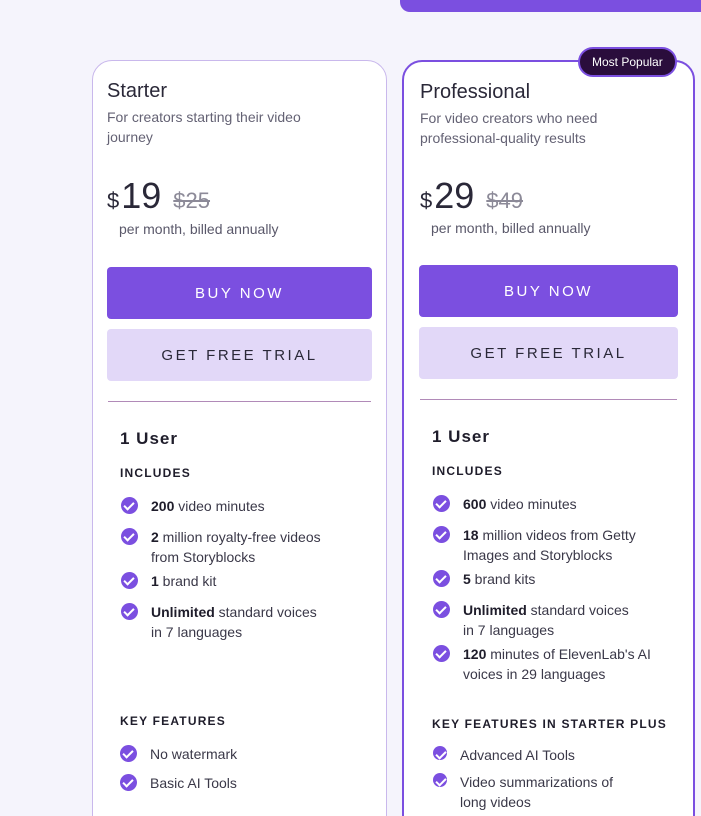 The width and height of the screenshot is (701, 816). What do you see at coordinates (454, 195) in the screenshot?
I see `price-amount: 29` at bounding box center [454, 195].